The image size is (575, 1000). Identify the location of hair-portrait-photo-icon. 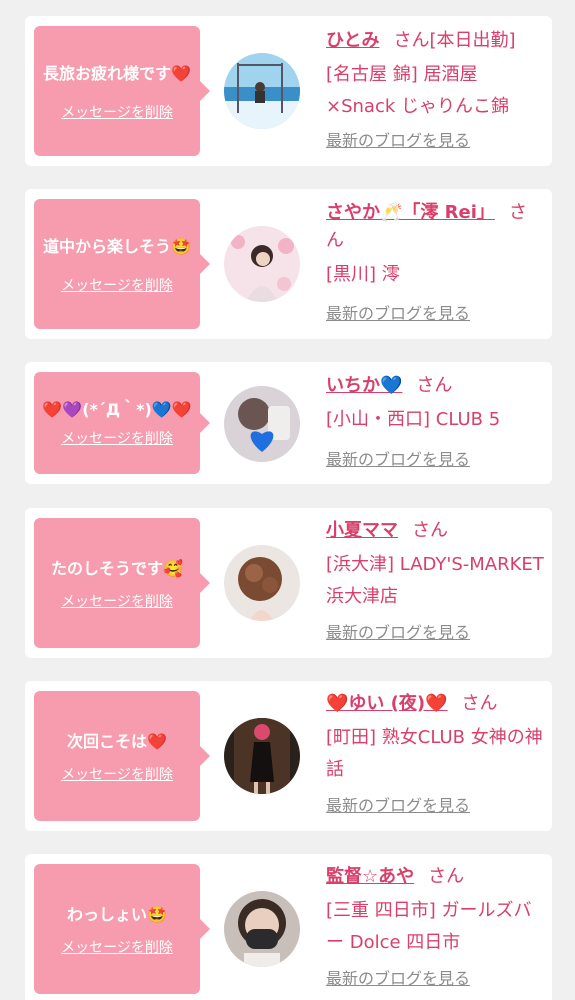
(262, 583).